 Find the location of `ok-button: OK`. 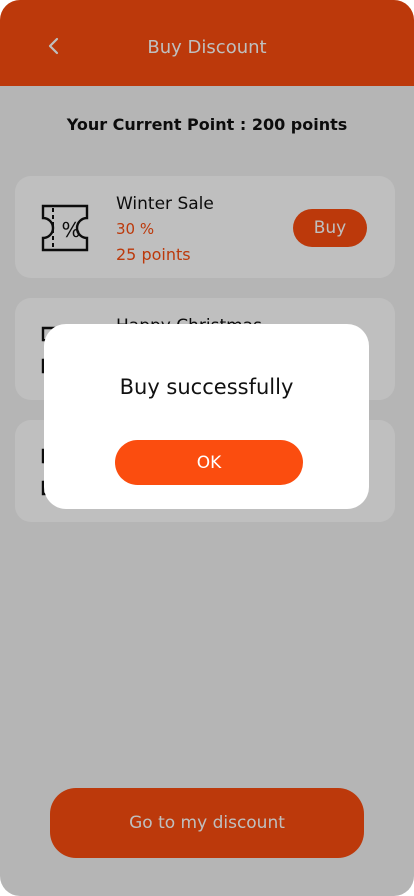

ok-button: OK is located at coordinates (209, 462).